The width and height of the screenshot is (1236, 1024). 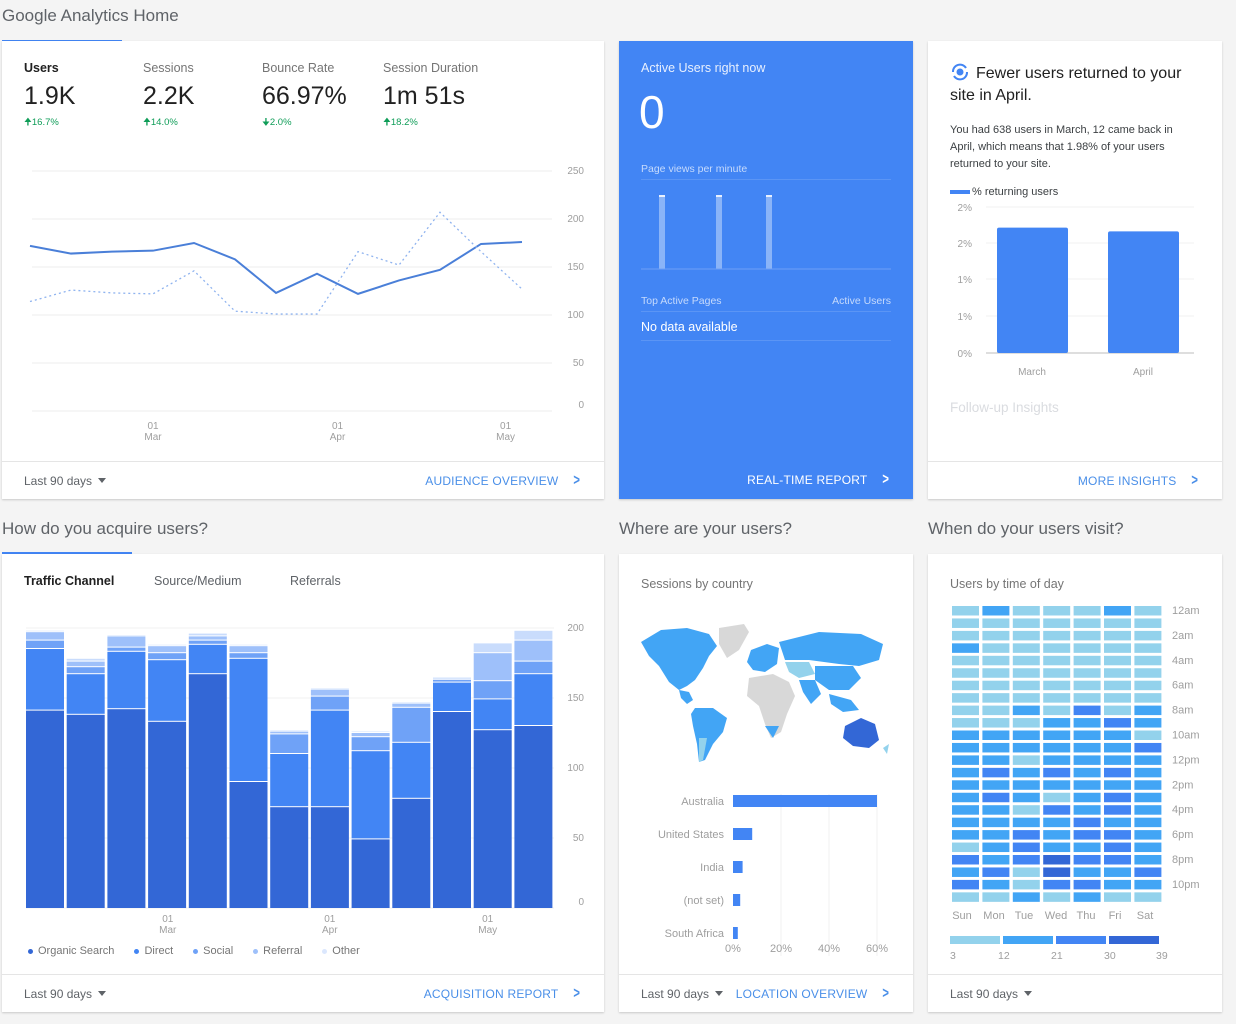 What do you see at coordinates (315, 581) in the screenshot?
I see `tab-referrals: Referrals` at bounding box center [315, 581].